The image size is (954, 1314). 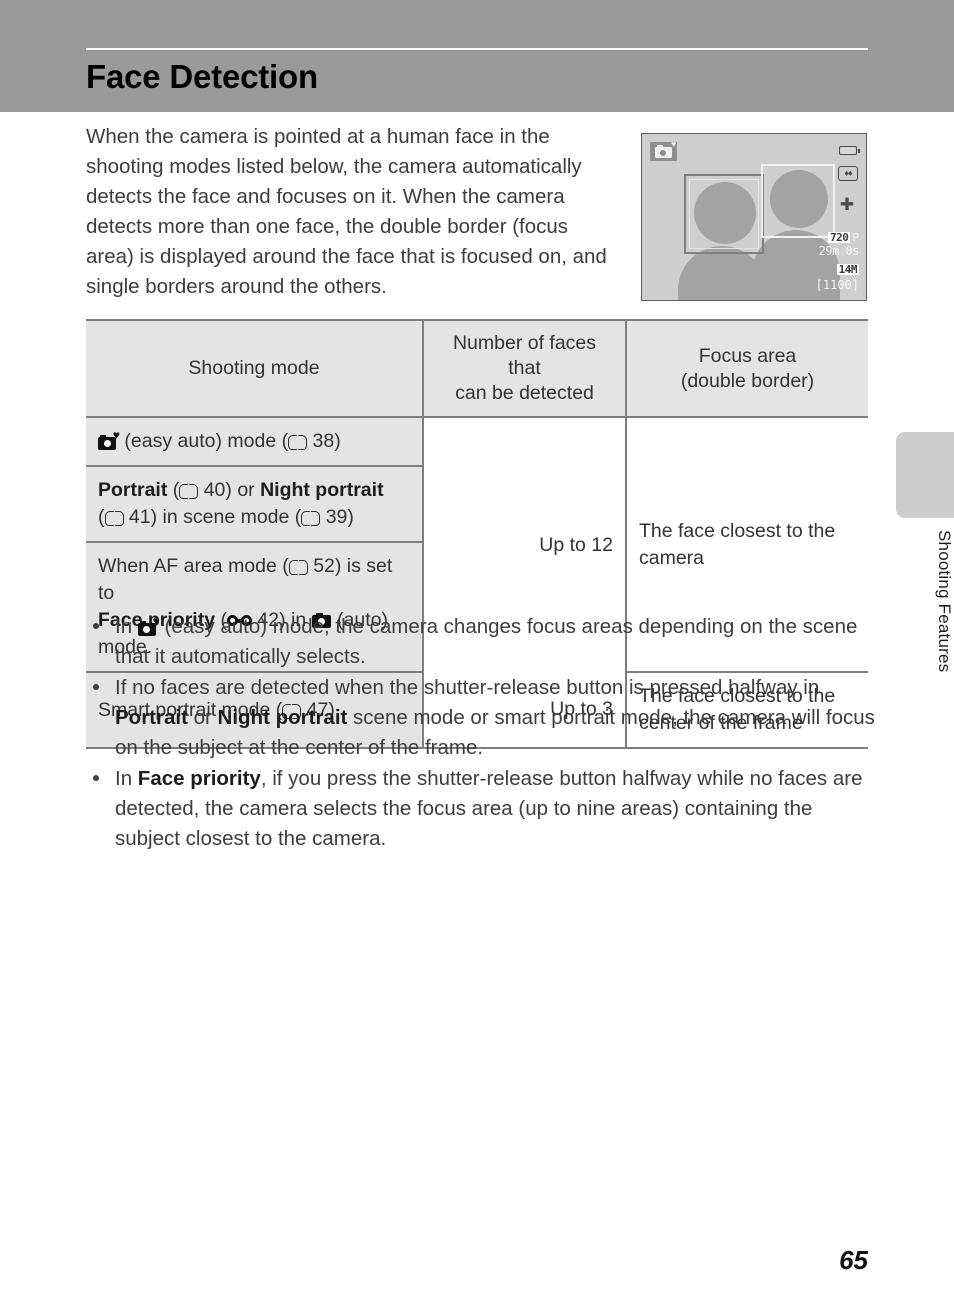 What do you see at coordinates (199, 778) in the screenshot?
I see `bullet-3-b1: Face priority` at bounding box center [199, 778].